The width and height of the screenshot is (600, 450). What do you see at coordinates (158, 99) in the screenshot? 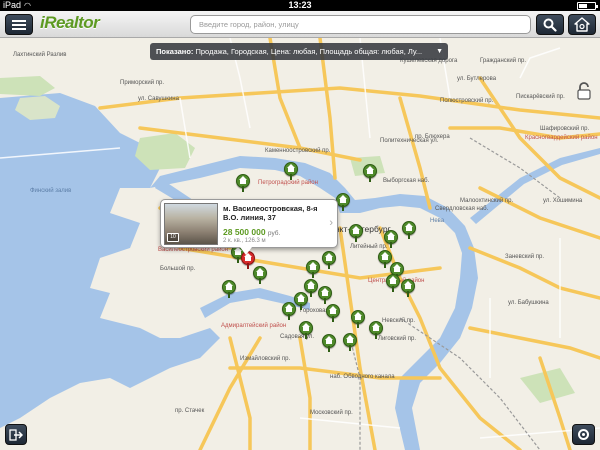
I see `map-label: ул. Савушкина` at bounding box center [158, 99].